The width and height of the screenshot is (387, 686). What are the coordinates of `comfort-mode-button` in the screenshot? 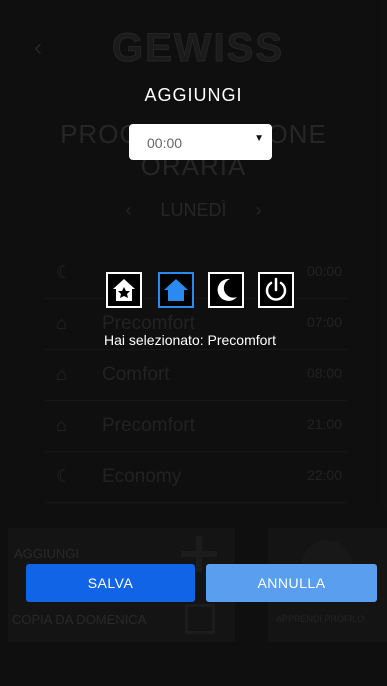 It's located at (124, 290).